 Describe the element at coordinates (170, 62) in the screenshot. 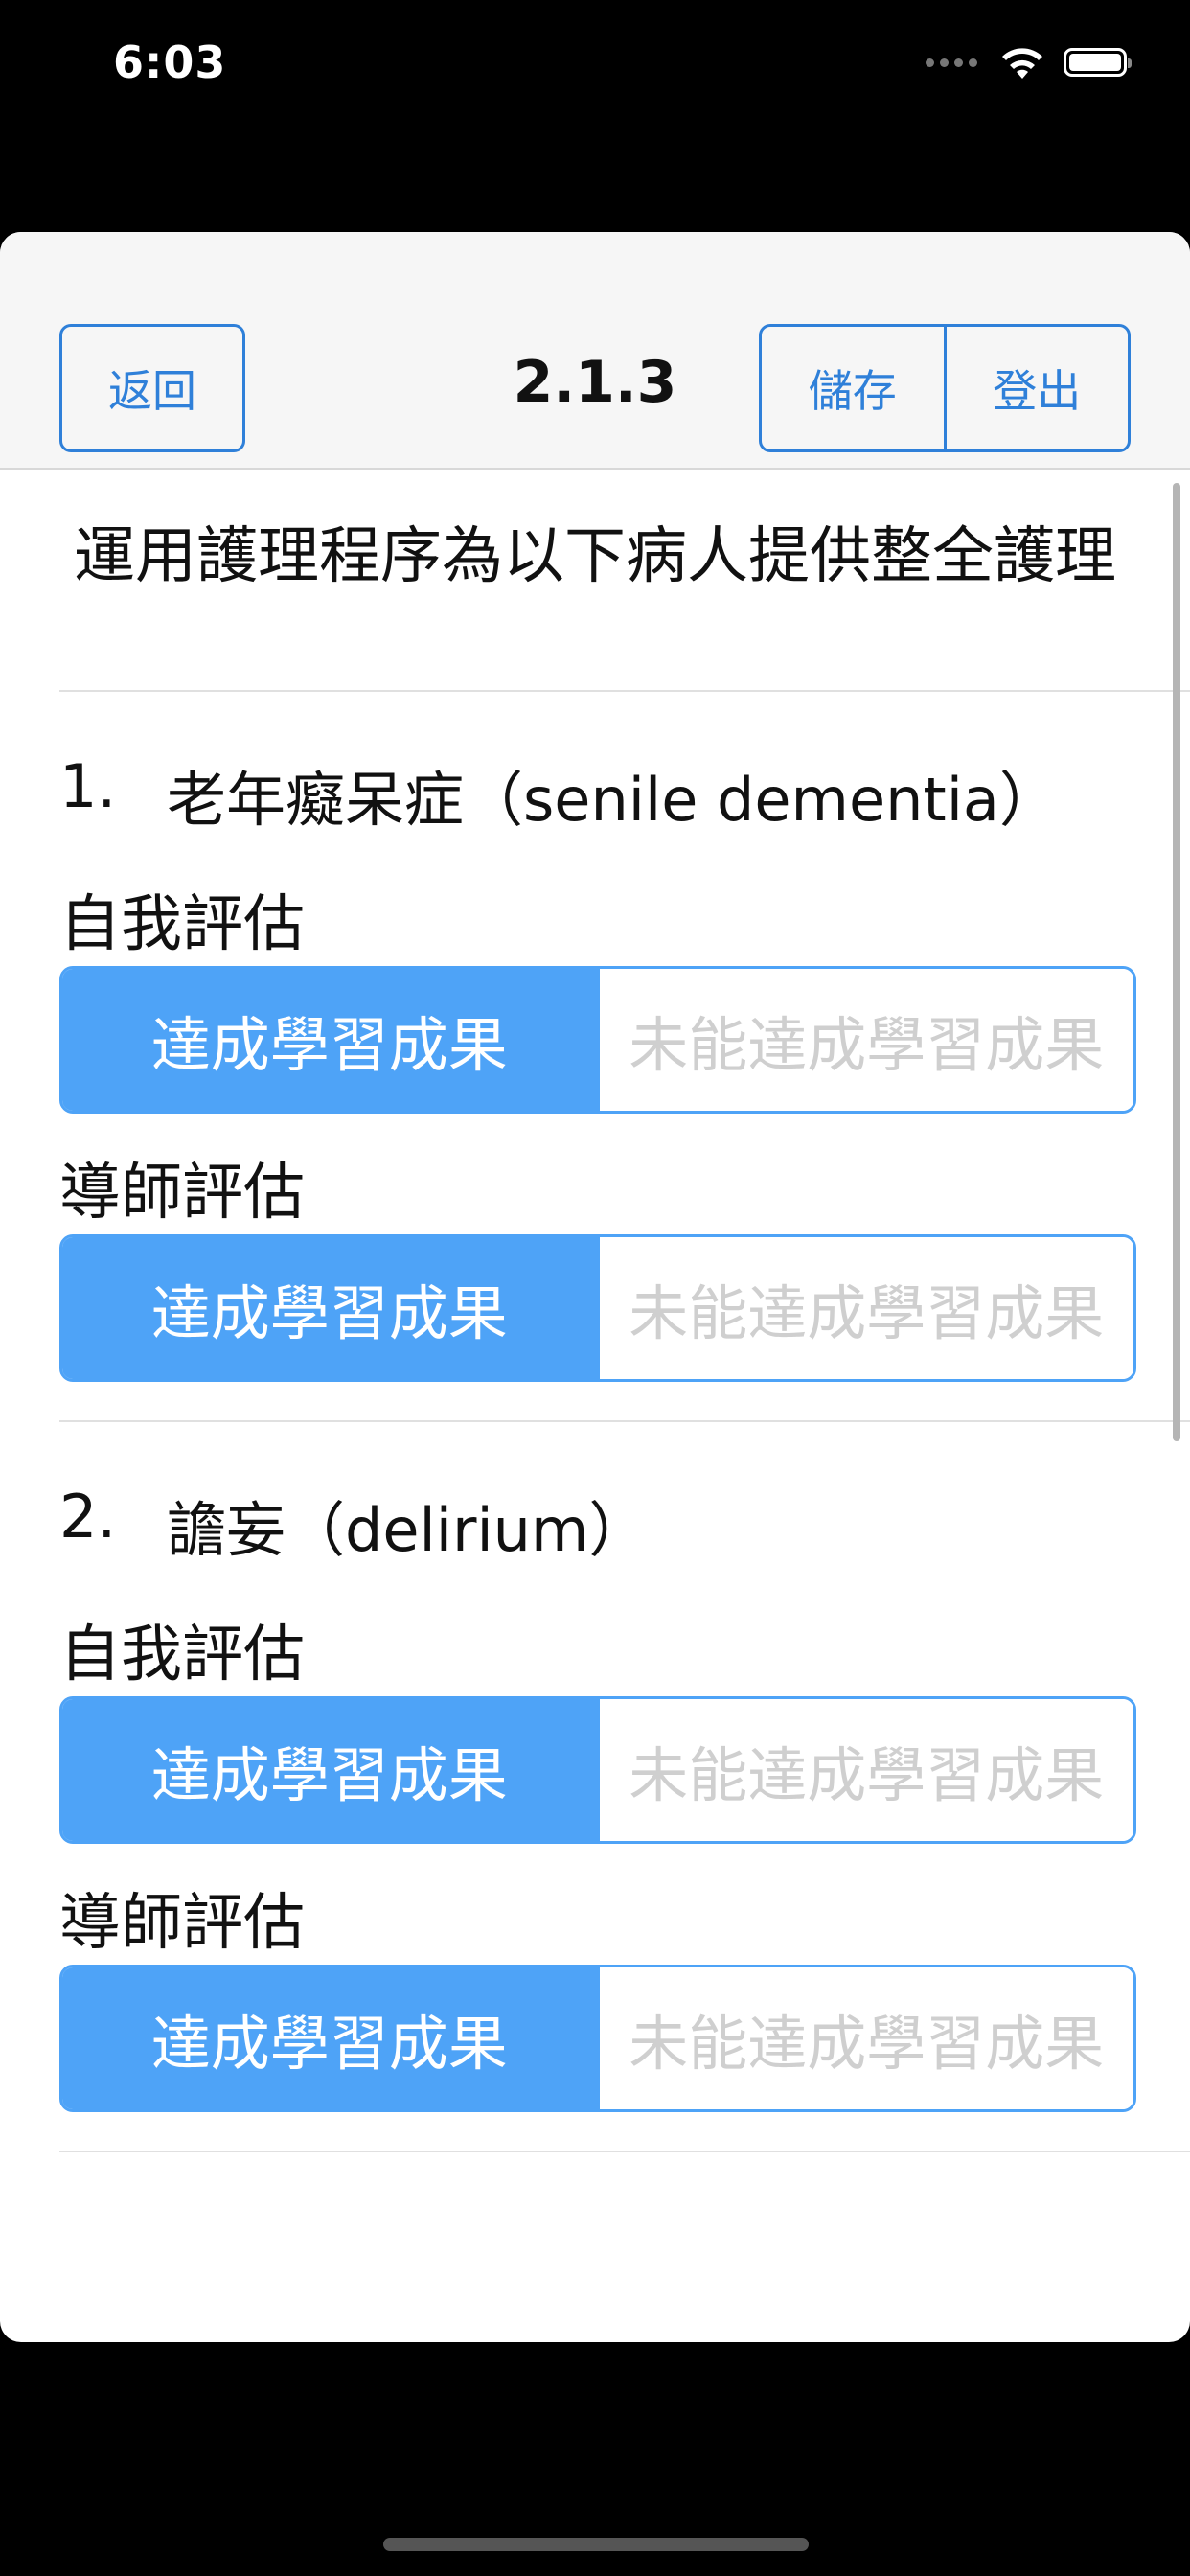

I see `status-time: 6:03` at that location.